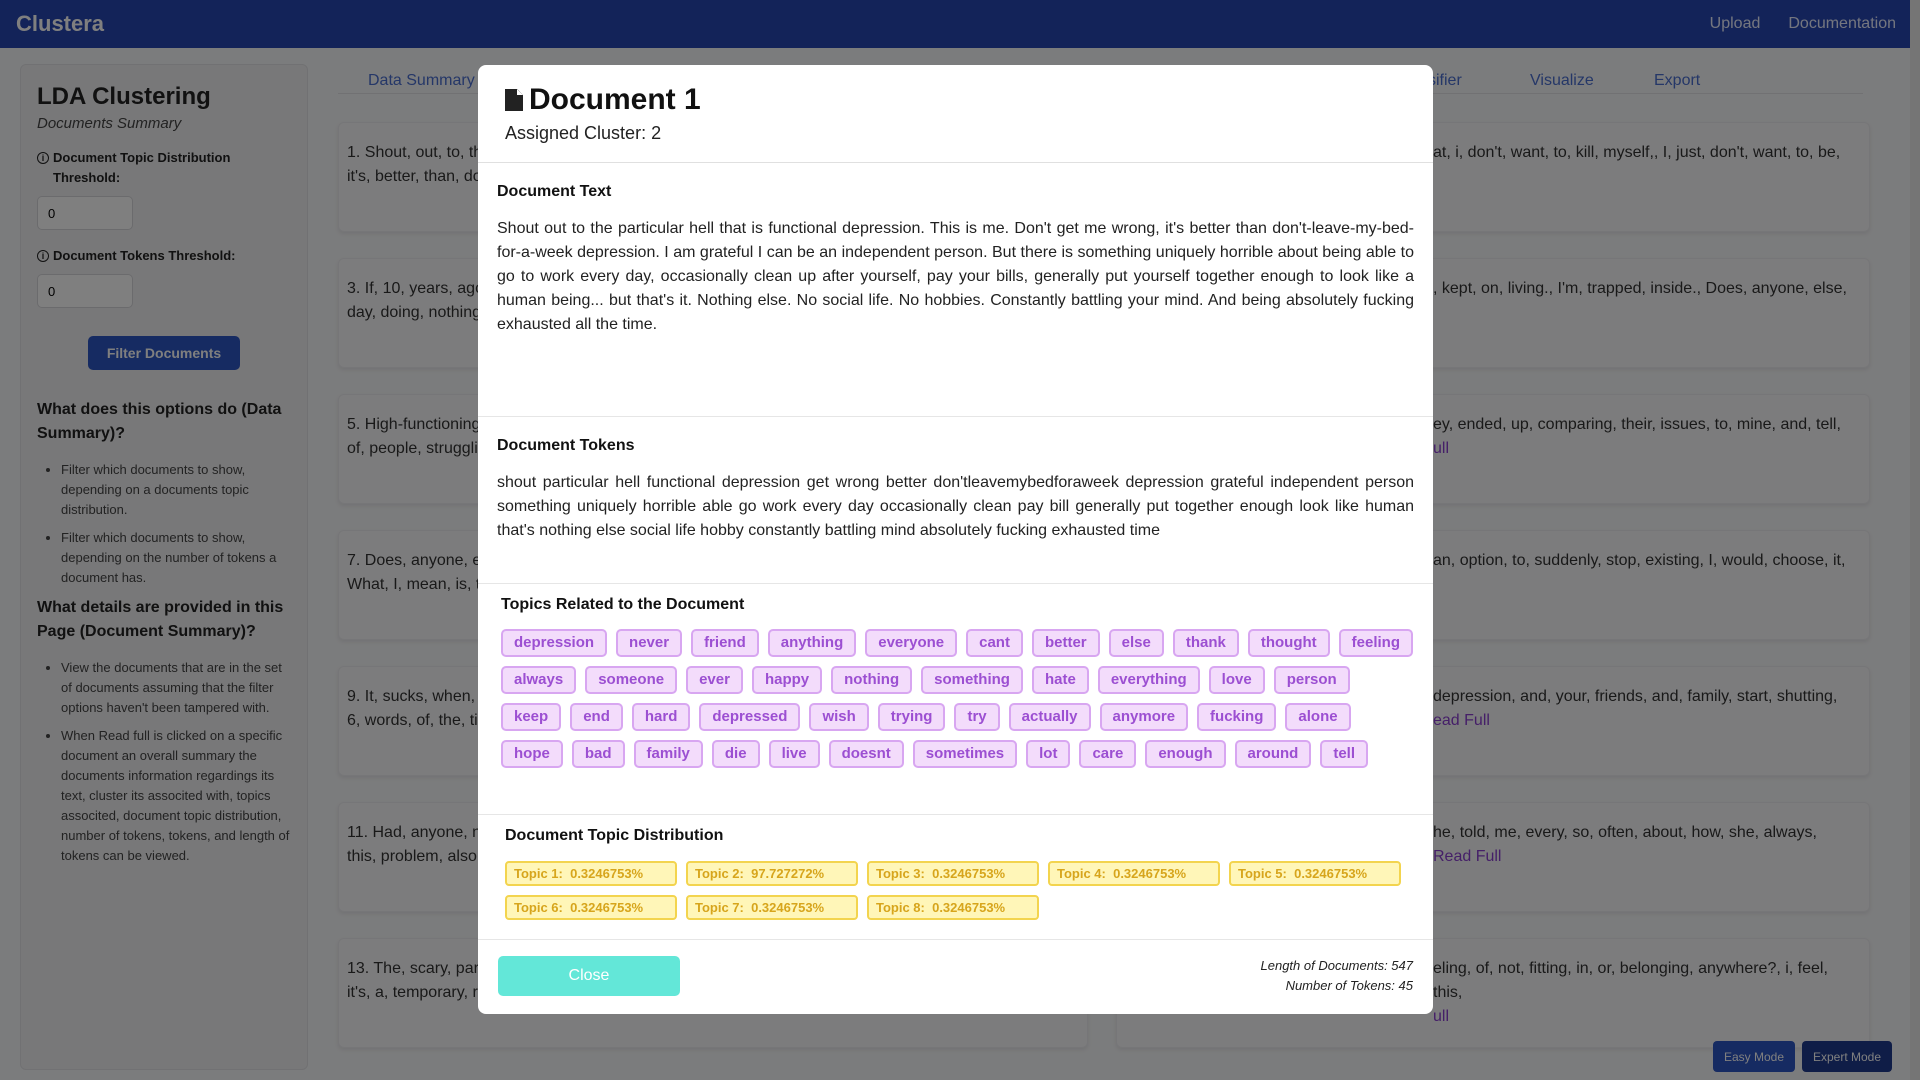 The width and height of the screenshot is (1920, 1080). I want to click on topic-tag: around, so click(1273, 754).